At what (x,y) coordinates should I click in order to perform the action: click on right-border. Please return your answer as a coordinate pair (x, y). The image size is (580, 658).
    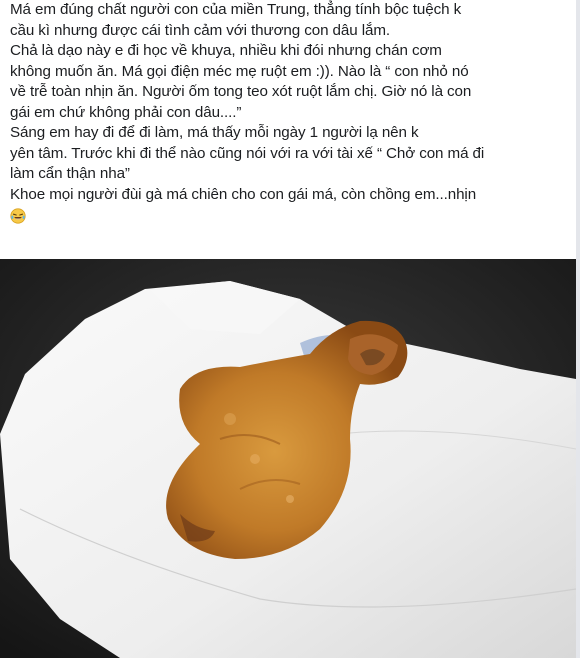
    Looking at the image, I should click on (578, 329).